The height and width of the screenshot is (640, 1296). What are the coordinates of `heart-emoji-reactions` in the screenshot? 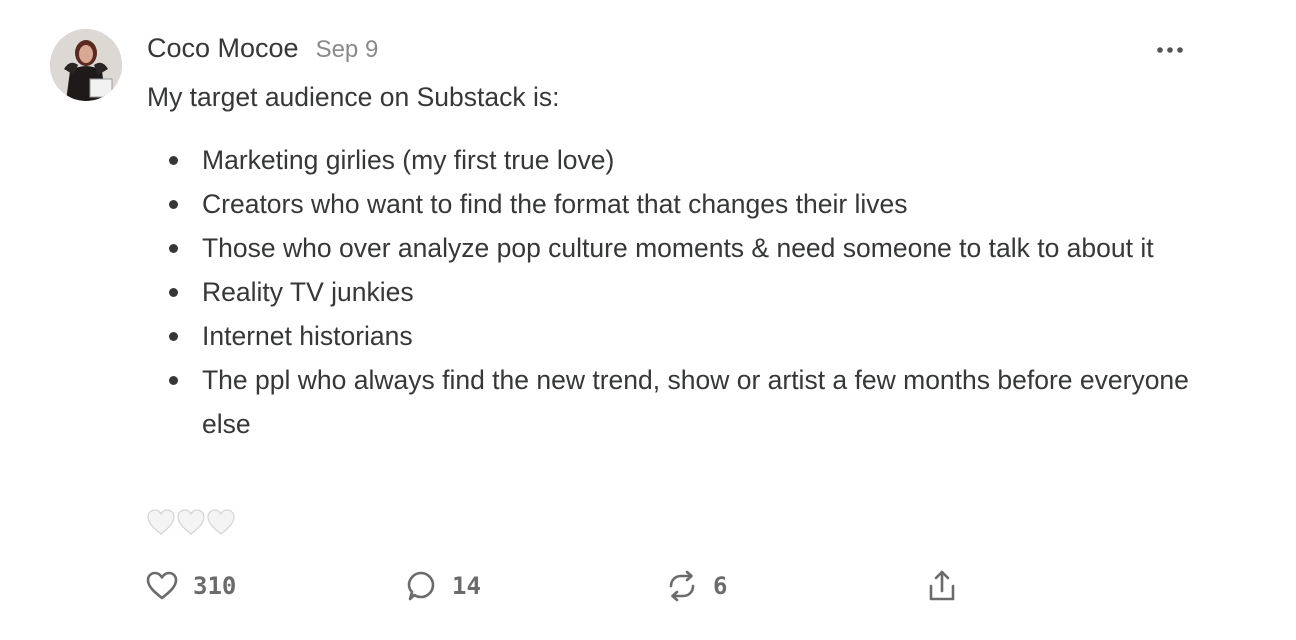 It's located at (191, 522).